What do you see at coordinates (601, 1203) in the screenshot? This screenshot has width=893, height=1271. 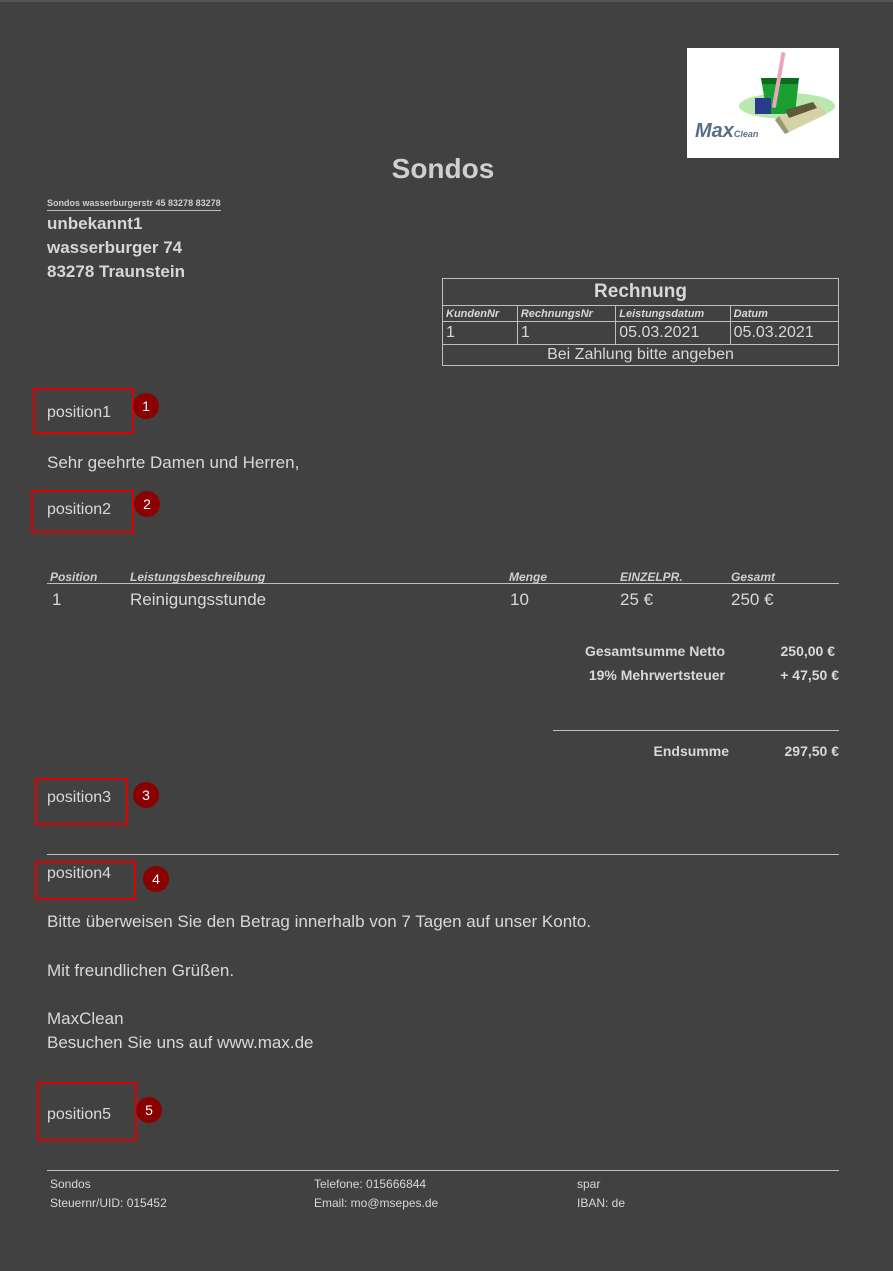 I see `footer-iban: IBAN: de` at bounding box center [601, 1203].